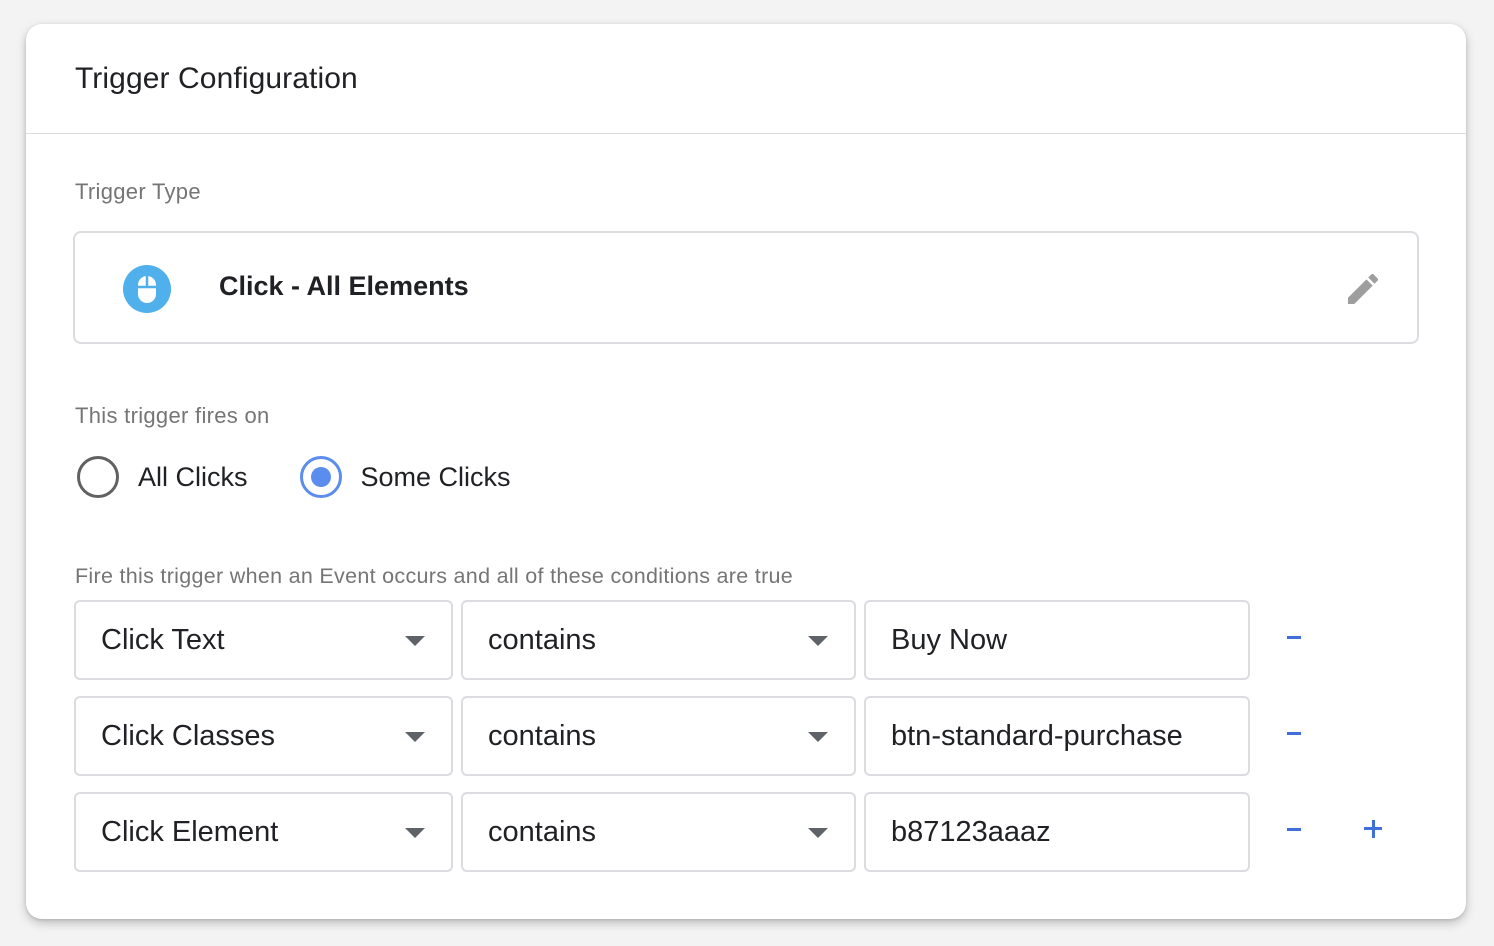 This screenshot has width=1494, height=946. What do you see at coordinates (138, 191) in the screenshot?
I see `trigger-type-label: Trigger Type` at bounding box center [138, 191].